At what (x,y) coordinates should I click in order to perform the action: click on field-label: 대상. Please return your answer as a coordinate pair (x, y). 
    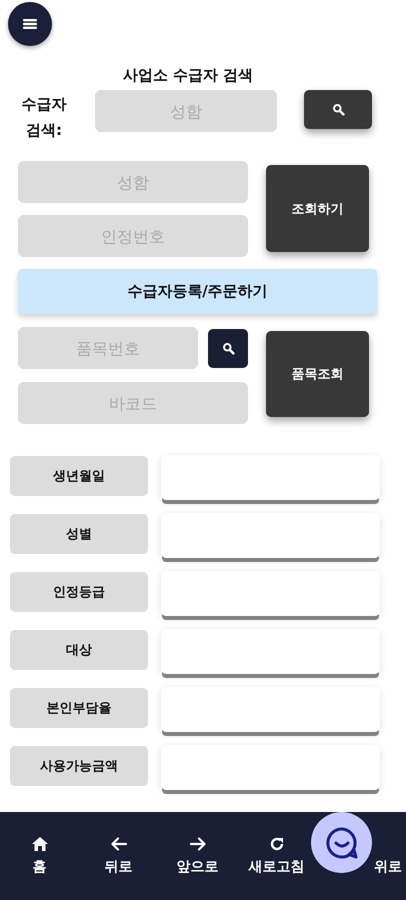
    Looking at the image, I should click on (79, 650).